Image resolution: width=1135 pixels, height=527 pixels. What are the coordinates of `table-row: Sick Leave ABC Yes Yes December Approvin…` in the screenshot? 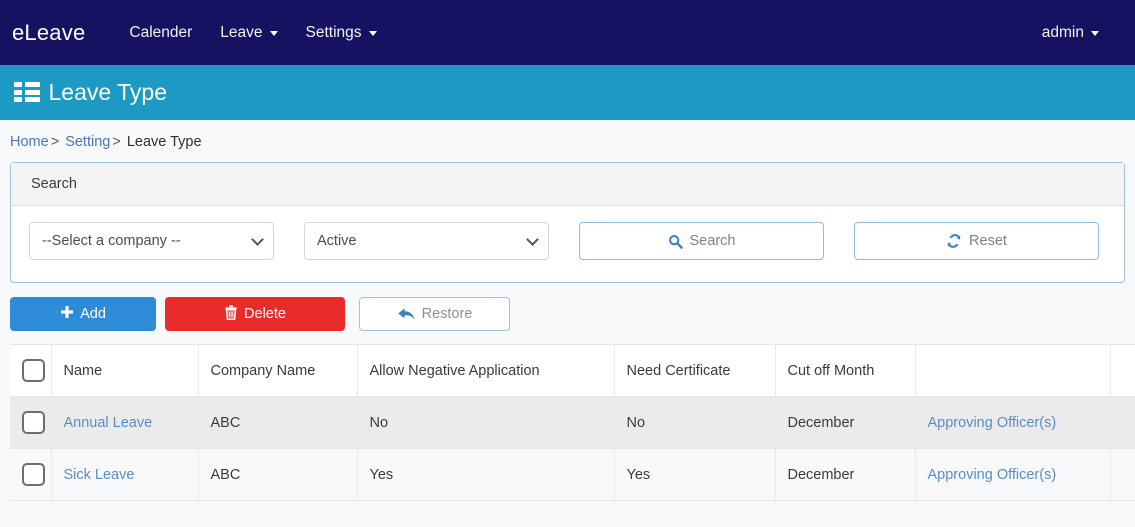 It's located at (572, 474).